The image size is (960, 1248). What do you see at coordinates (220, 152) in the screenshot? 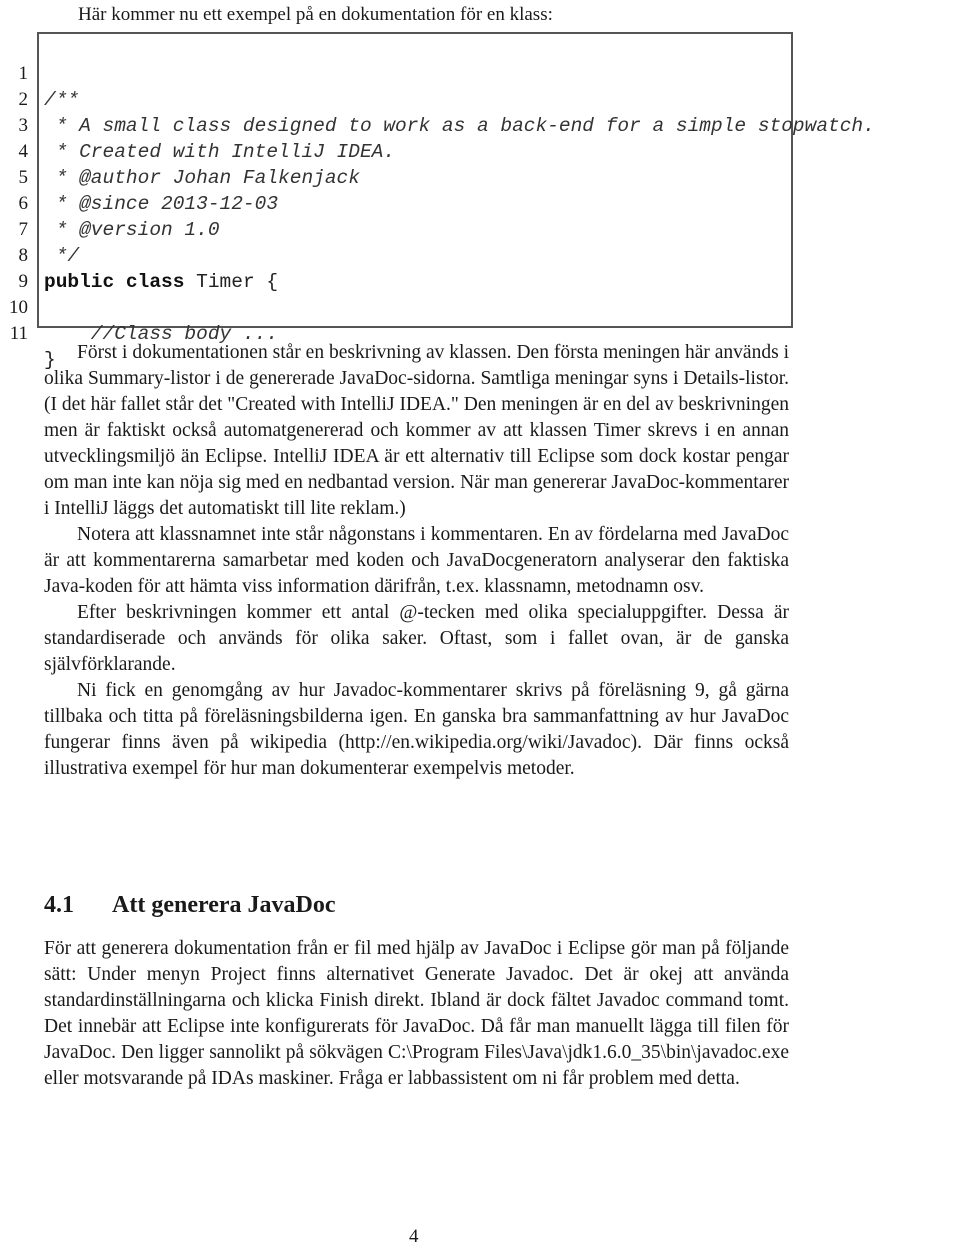
I see `code-text: * Created with IntelliJ IDEA.` at bounding box center [220, 152].